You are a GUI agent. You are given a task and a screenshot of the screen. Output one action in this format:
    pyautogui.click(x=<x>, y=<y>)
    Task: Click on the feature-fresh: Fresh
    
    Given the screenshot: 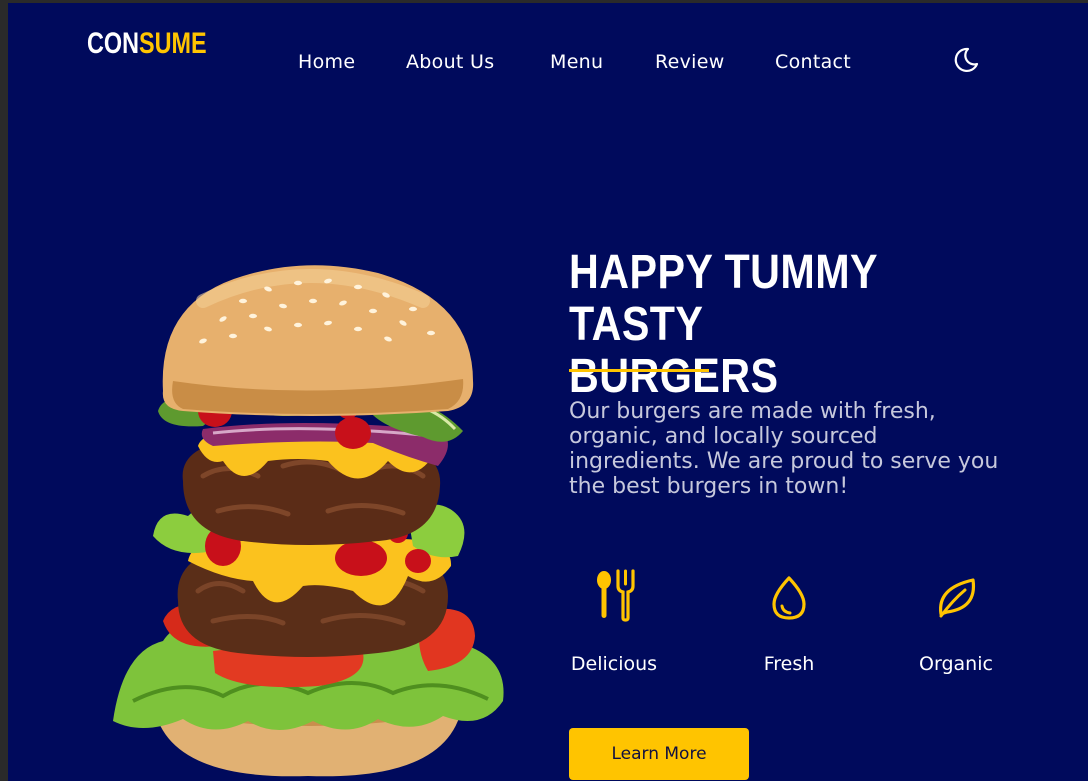 What is the action you would take?
    pyautogui.click(x=789, y=621)
    